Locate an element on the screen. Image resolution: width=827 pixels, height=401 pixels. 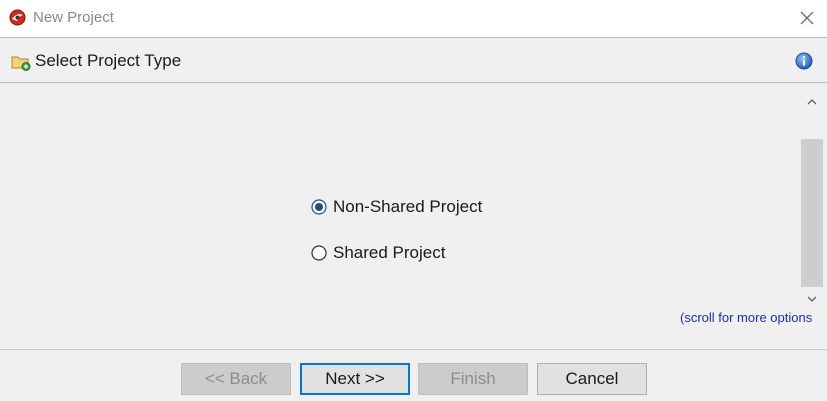
title-bar: New Project is located at coordinates (413, 18).